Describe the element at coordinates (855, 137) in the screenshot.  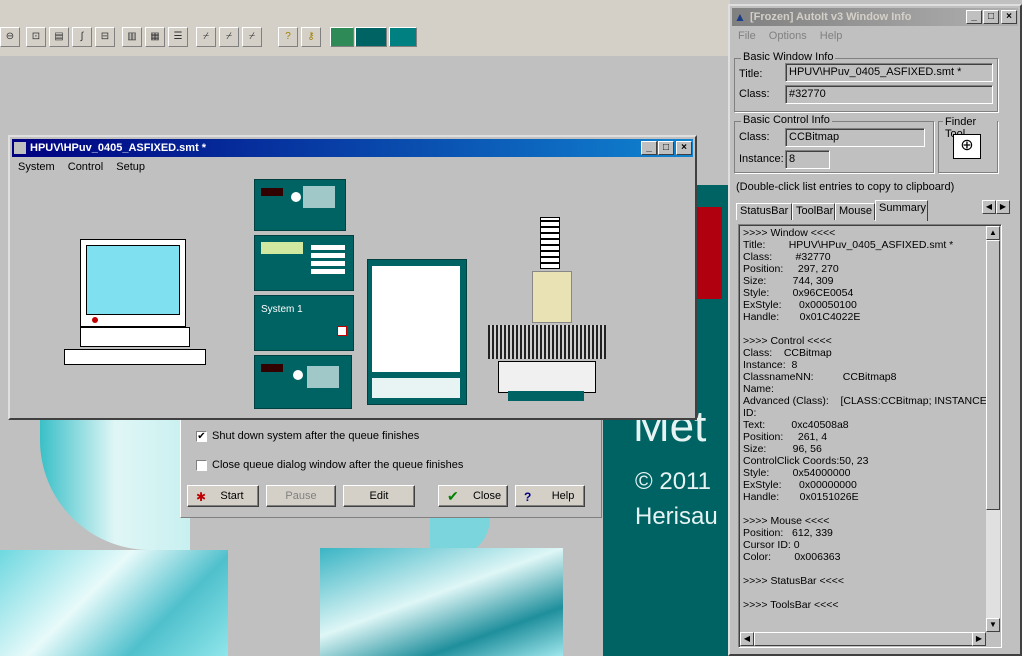
I see `control-class-field: CCBitmap` at that location.